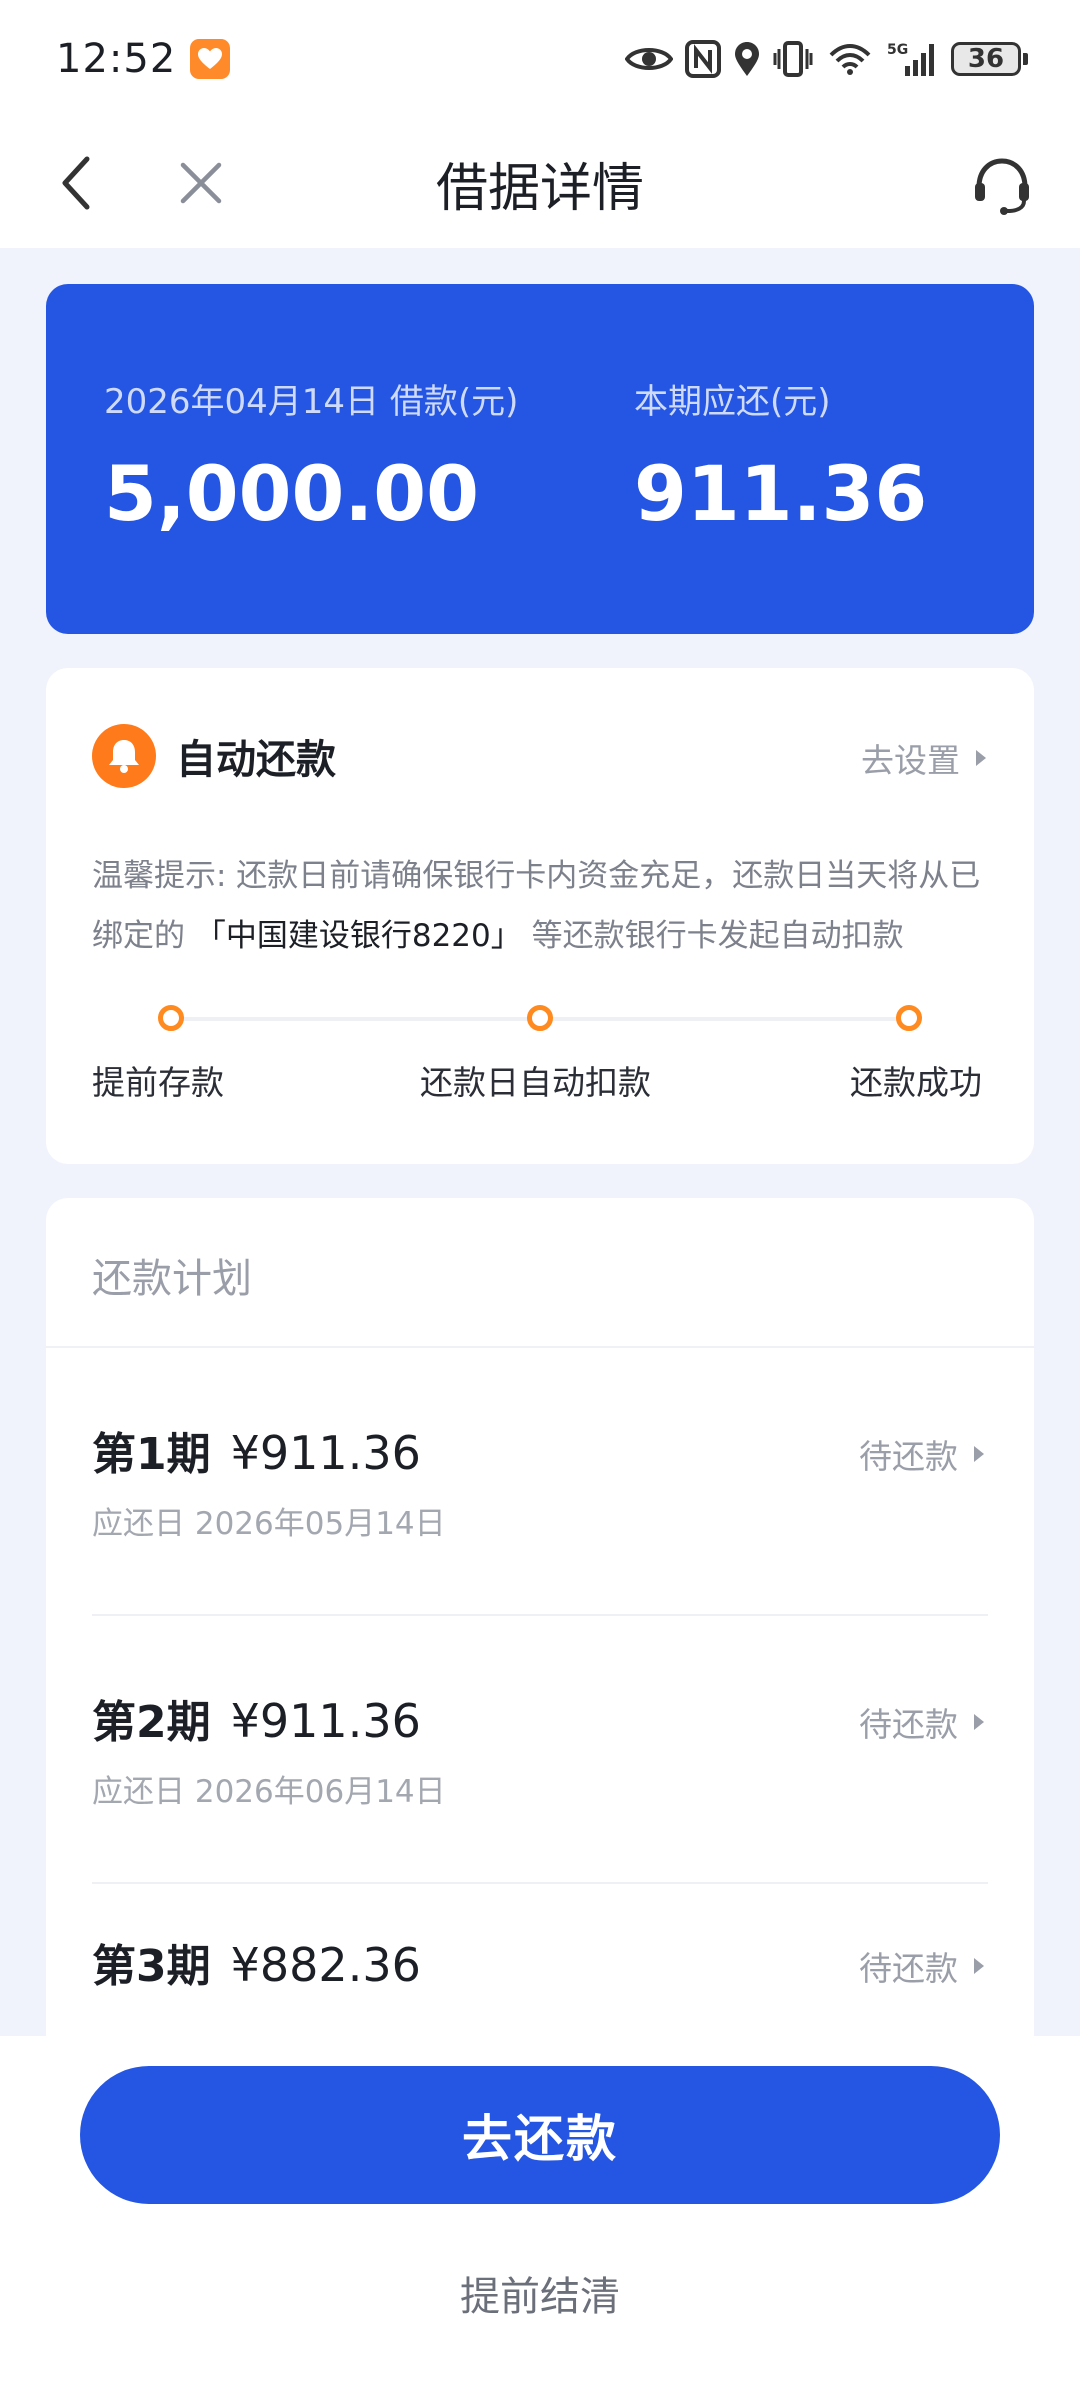 The width and height of the screenshot is (1080, 2388). I want to click on chevron-left-icon, so click(76, 183).